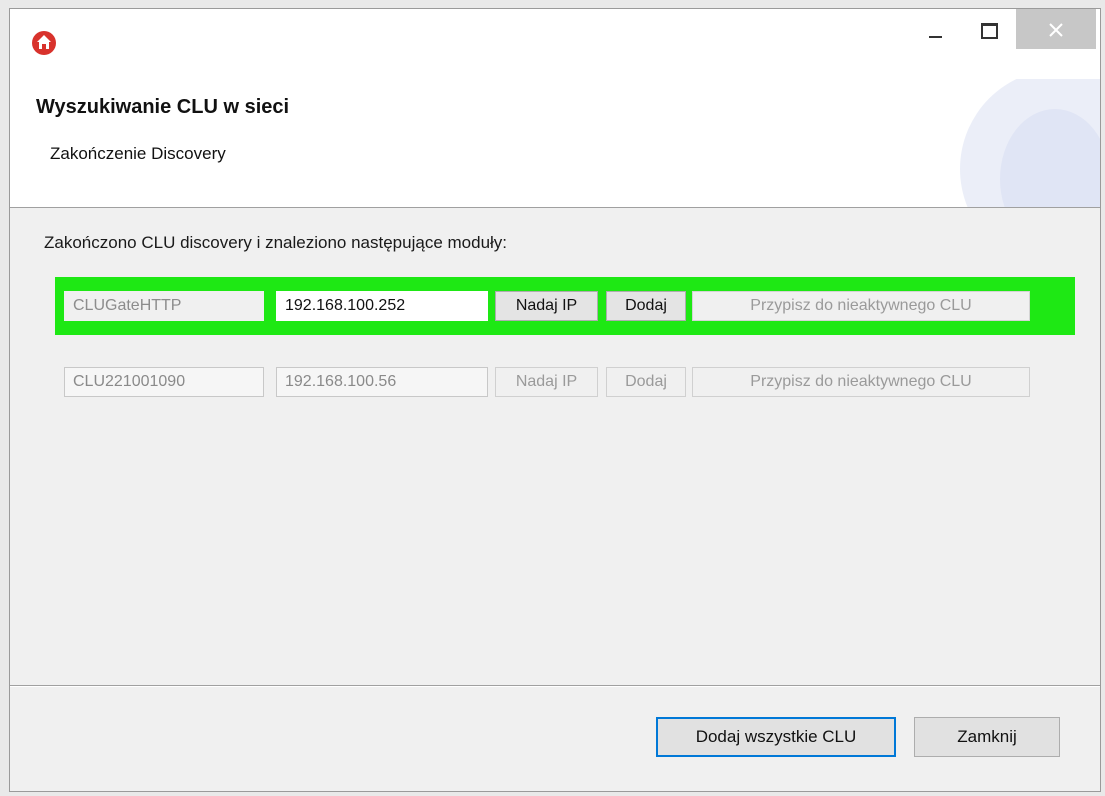 The width and height of the screenshot is (1105, 796). What do you see at coordinates (44, 43) in the screenshot?
I see `app-home-icon` at bounding box center [44, 43].